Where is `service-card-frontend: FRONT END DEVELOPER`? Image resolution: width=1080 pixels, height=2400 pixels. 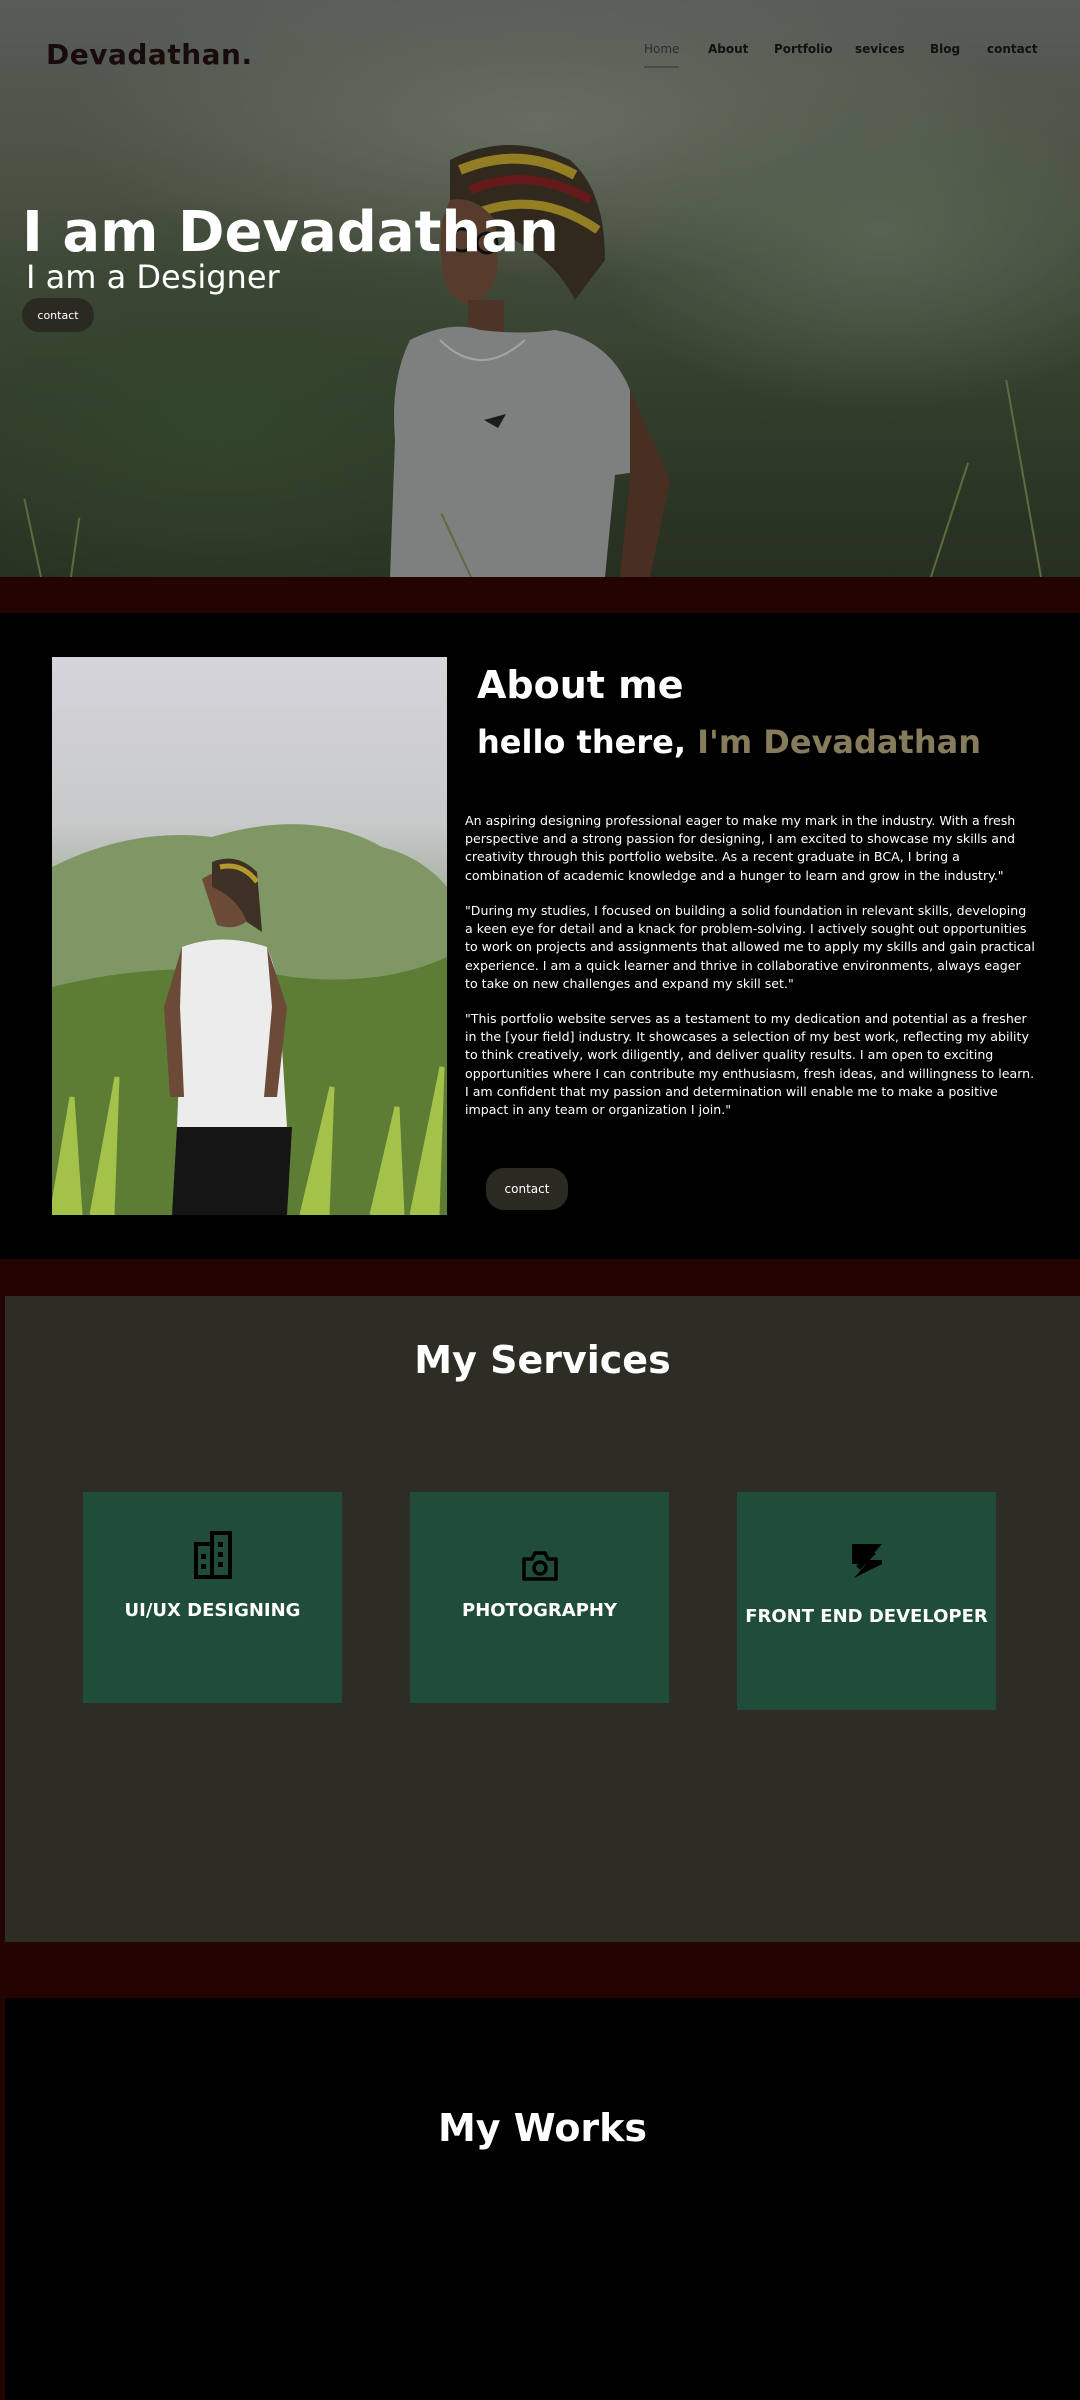 service-card-frontend: FRONT END DEVELOPER is located at coordinates (866, 1601).